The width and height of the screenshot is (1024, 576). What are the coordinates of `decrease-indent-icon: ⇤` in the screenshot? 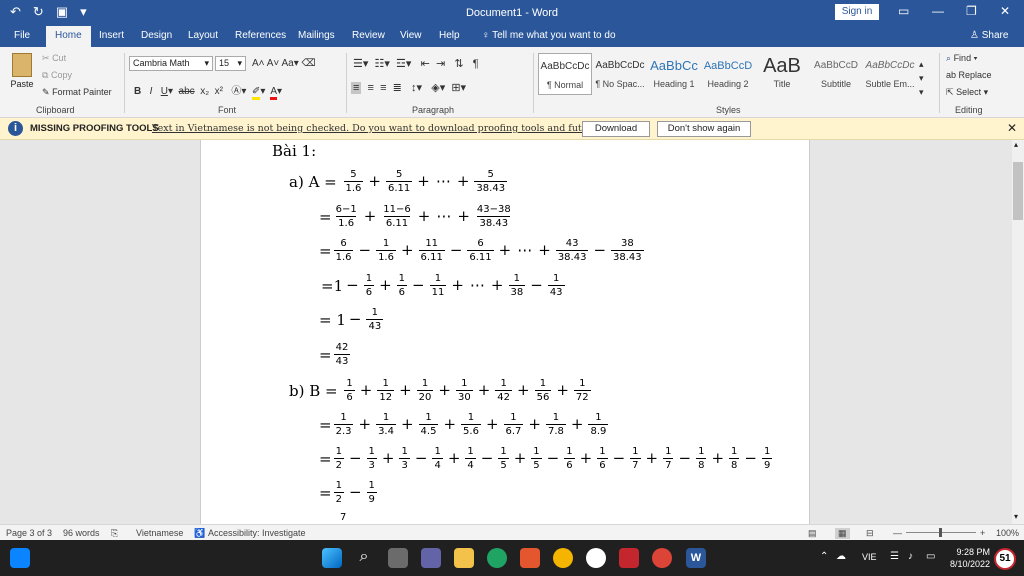 It's located at (425, 64).